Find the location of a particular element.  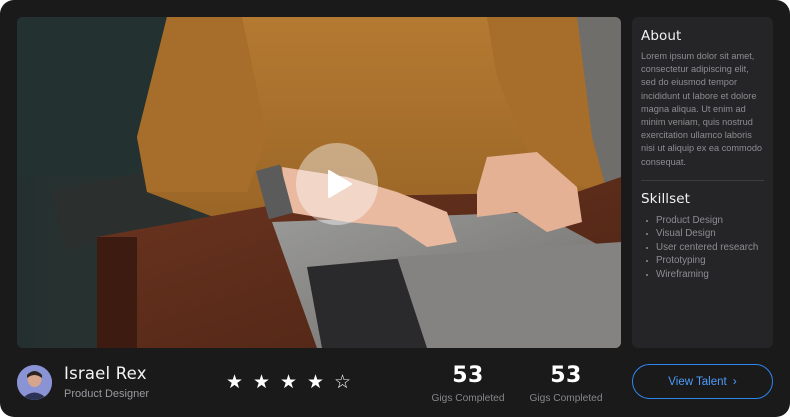

skill-item: Wireframing is located at coordinates (702, 275).